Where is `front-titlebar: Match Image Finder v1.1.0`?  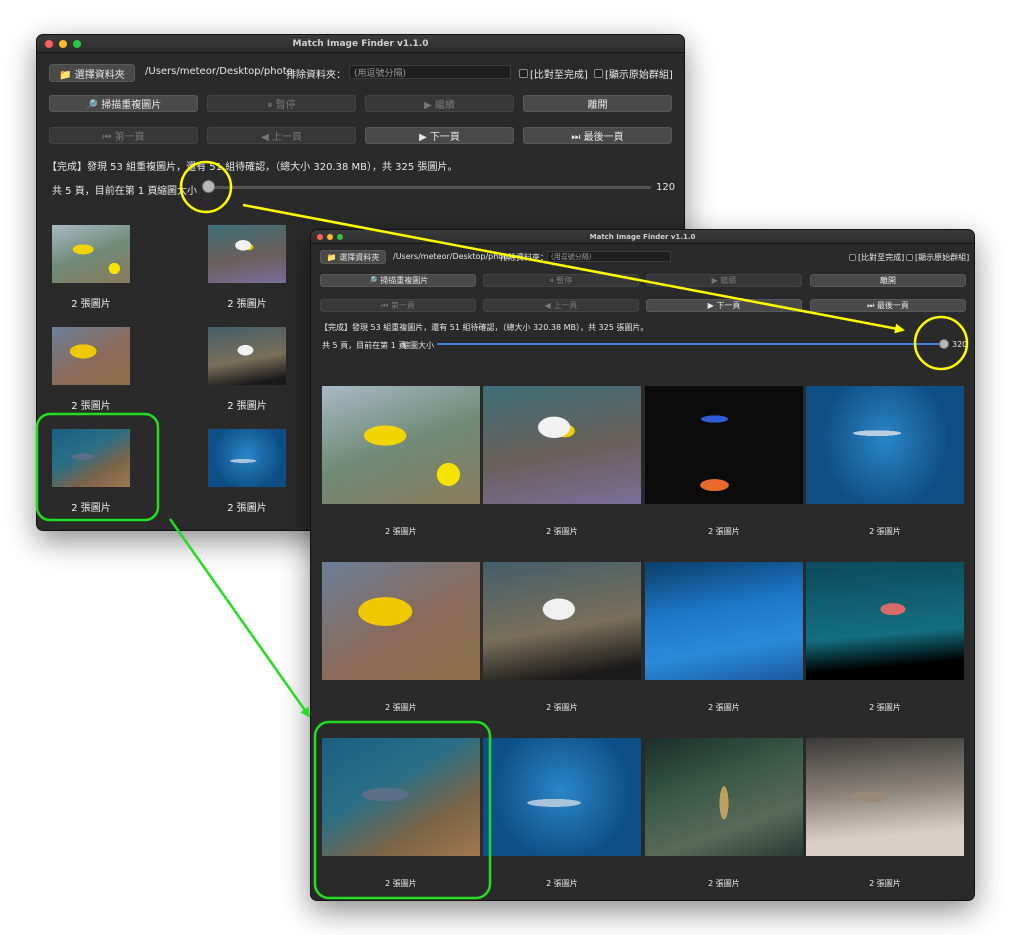 front-titlebar: Match Image Finder v1.1.0 is located at coordinates (642, 237).